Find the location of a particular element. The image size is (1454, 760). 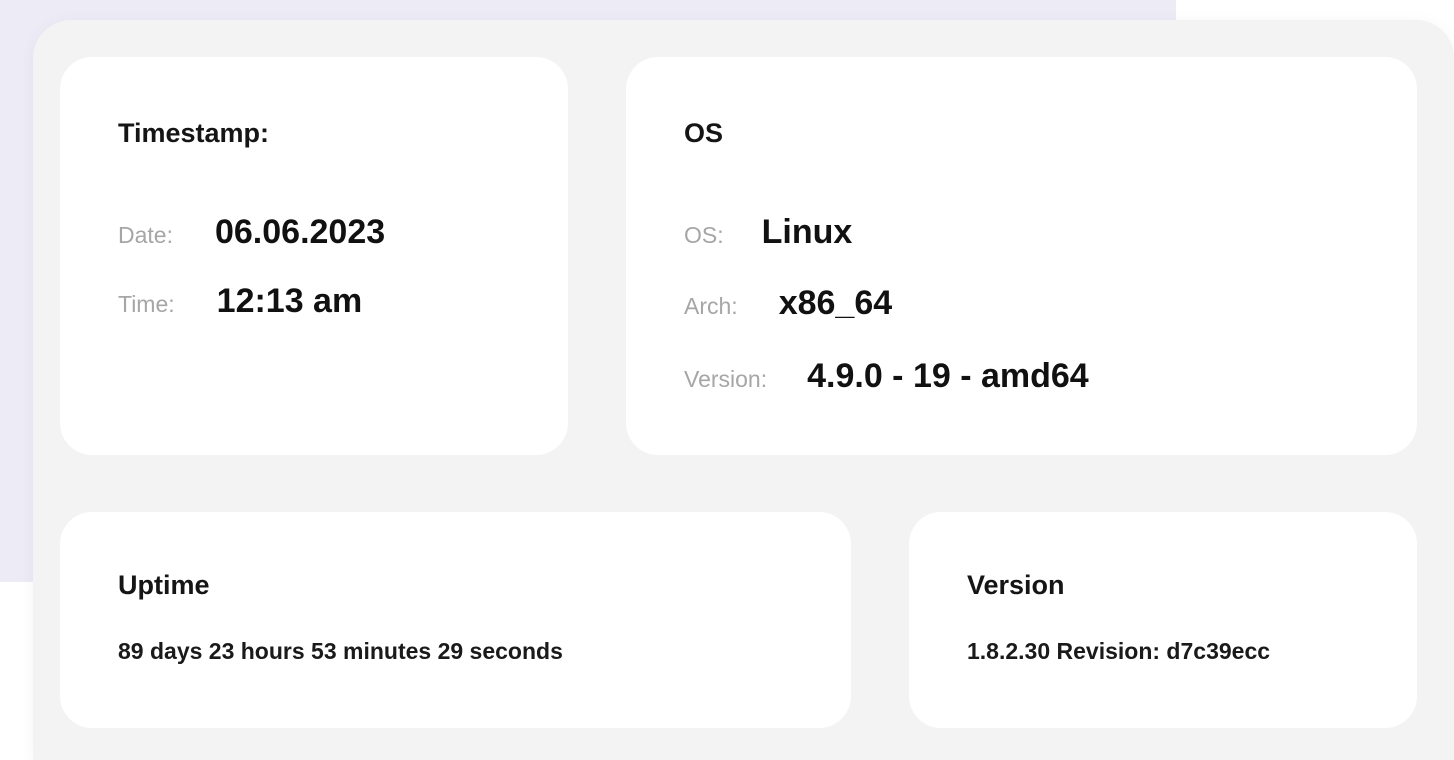

os-value: Linux is located at coordinates (807, 232).